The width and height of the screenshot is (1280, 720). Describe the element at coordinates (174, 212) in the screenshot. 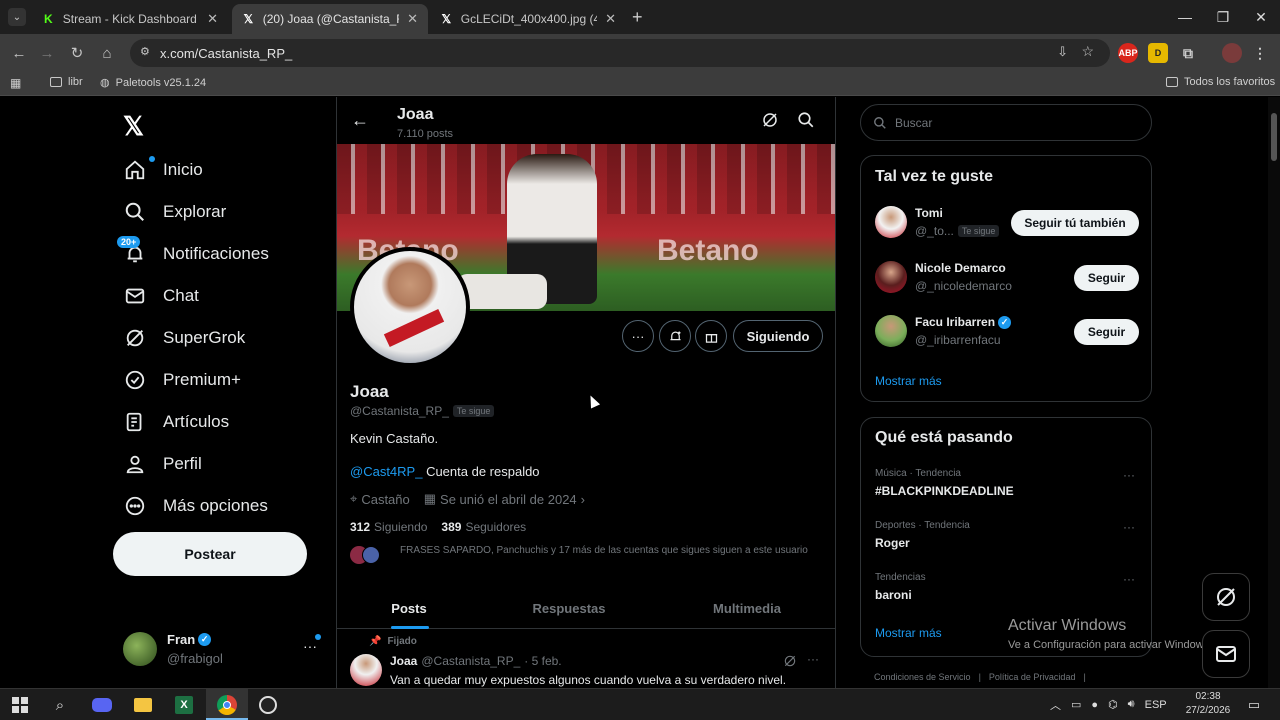

I see `sidebar-item-explorar: Explorar` at that location.